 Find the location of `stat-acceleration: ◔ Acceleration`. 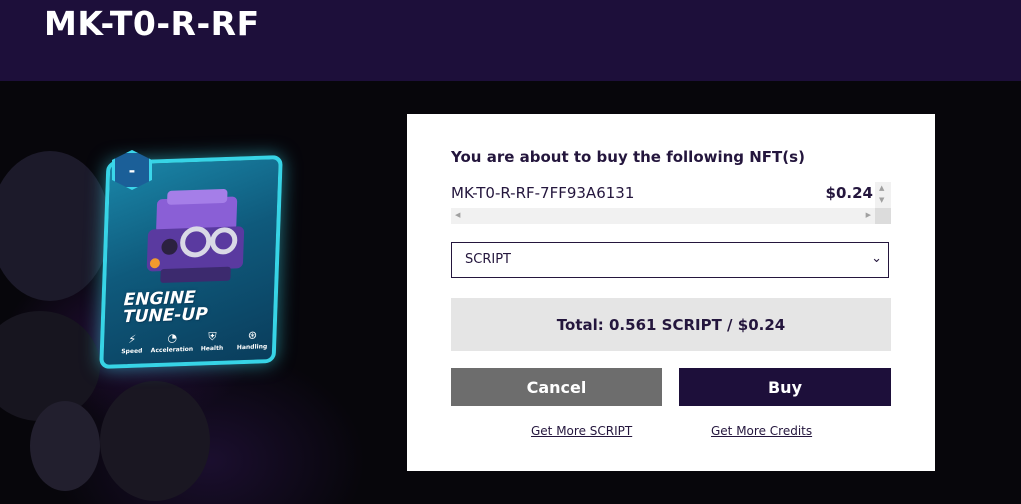

stat-acceleration: ◔ Acceleration is located at coordinates (172, 348).